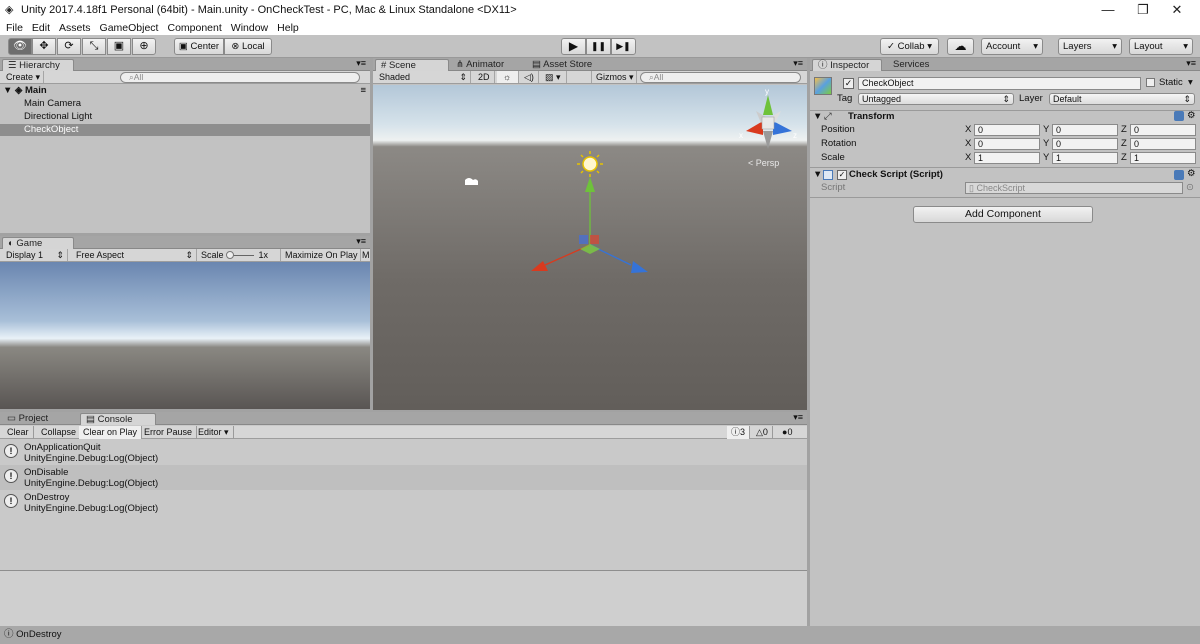  Describe the element at coordinates (27, 419) in the screenshot. I see `tab-project: ▭ Project` at that location.